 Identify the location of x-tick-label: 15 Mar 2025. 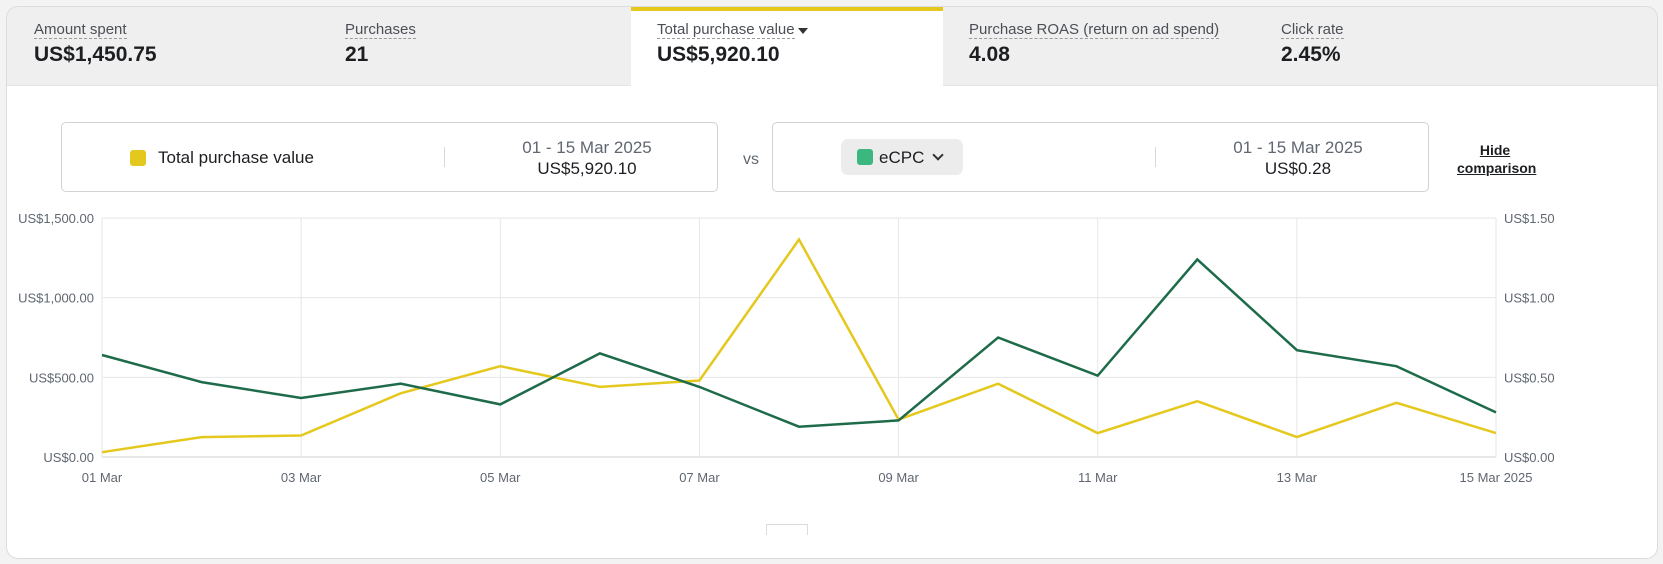
(1496, 477).